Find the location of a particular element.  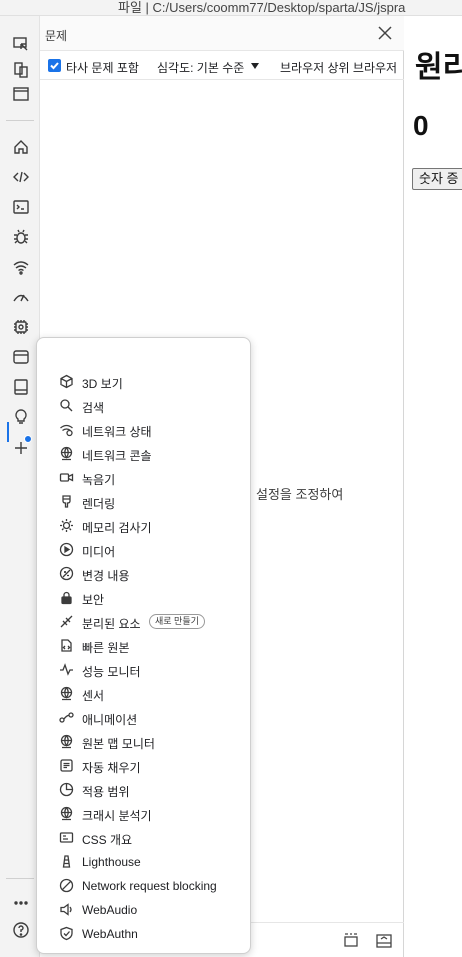

menu-item-quick-source: 빠른 원본 is located at coordinates (143, 646).